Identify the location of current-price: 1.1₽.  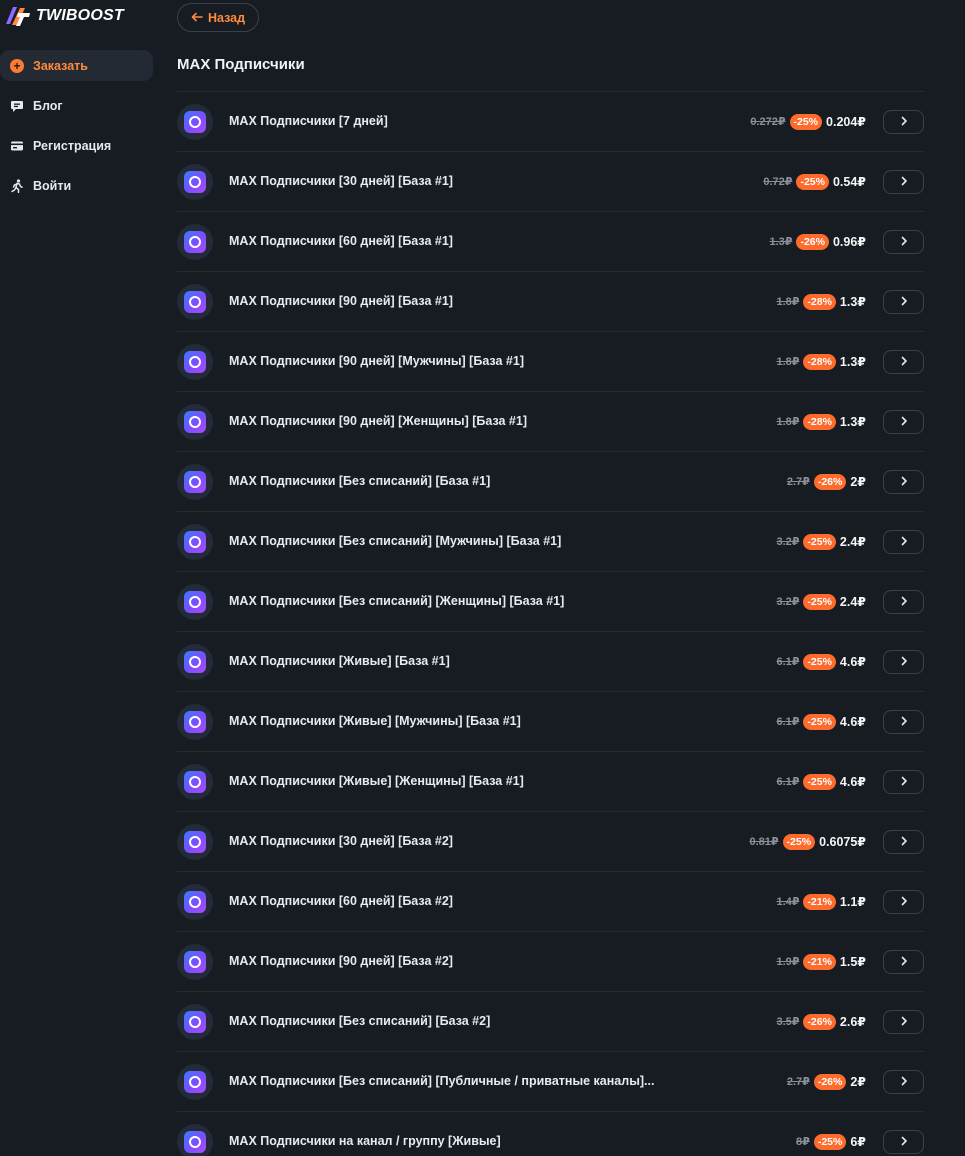
(852, 902).